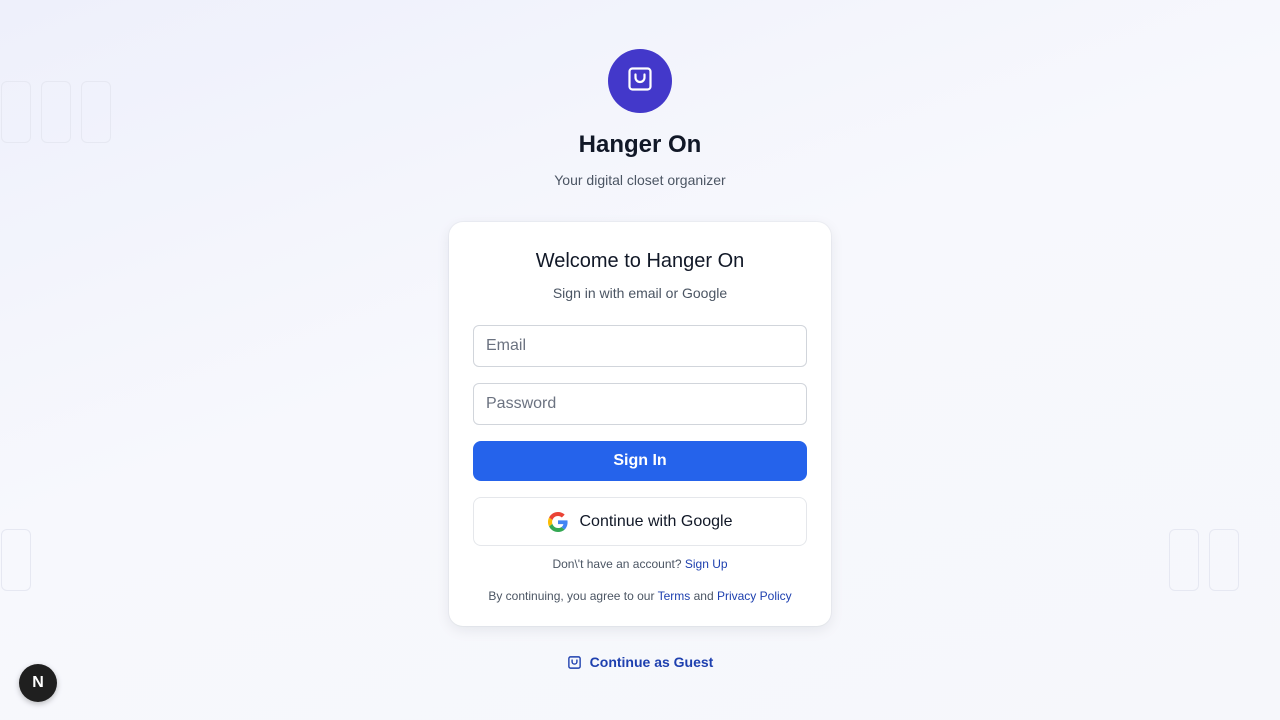 Image resolution: width=1280 pixels, height=720 pixels. I want to click on password-field, so click(640, 404).